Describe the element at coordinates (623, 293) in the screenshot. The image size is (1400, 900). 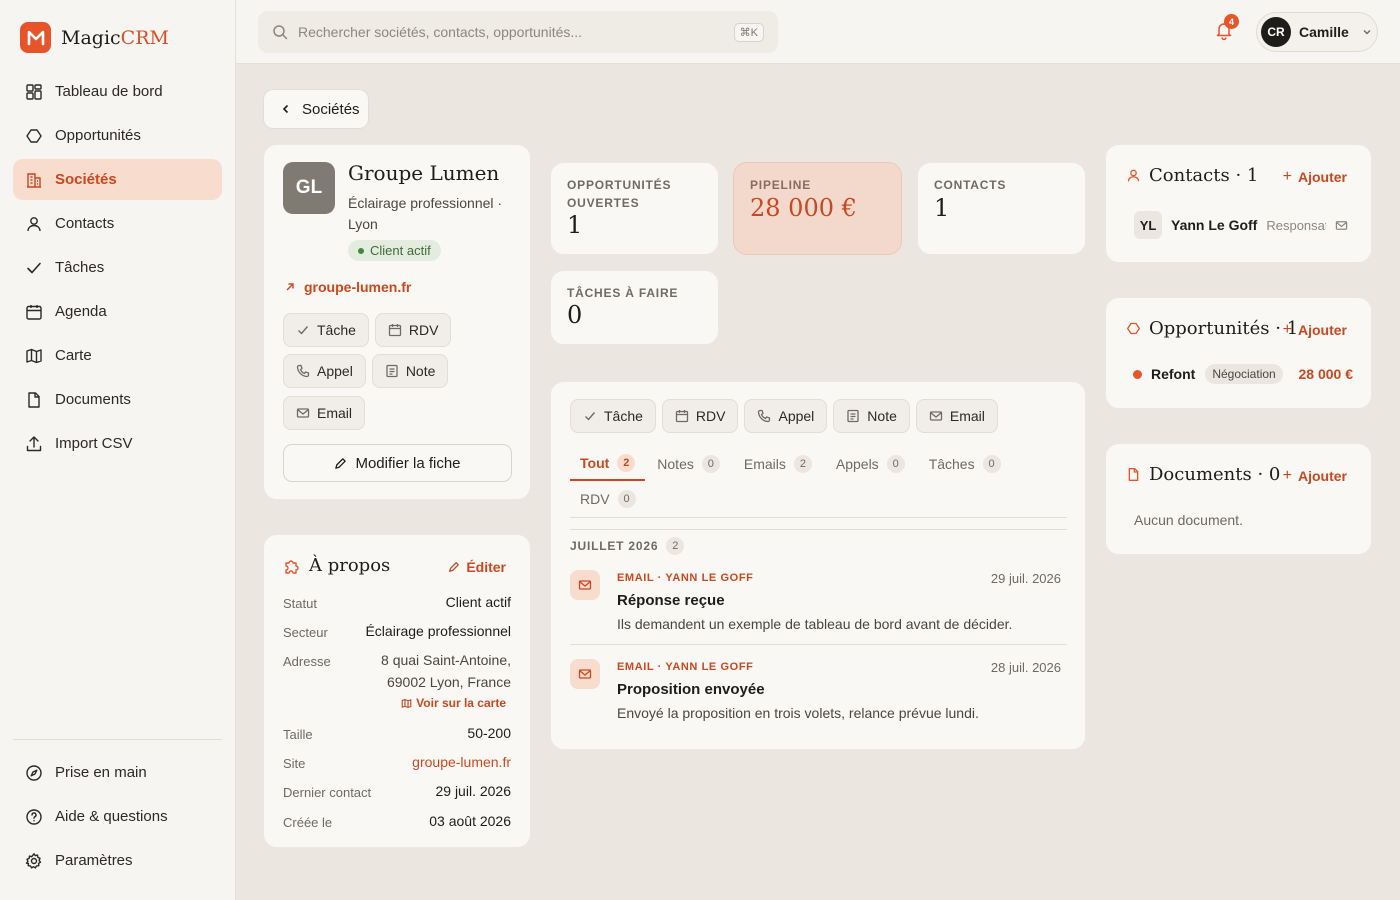
I see `stat-label: Tâches à faire` at that location.